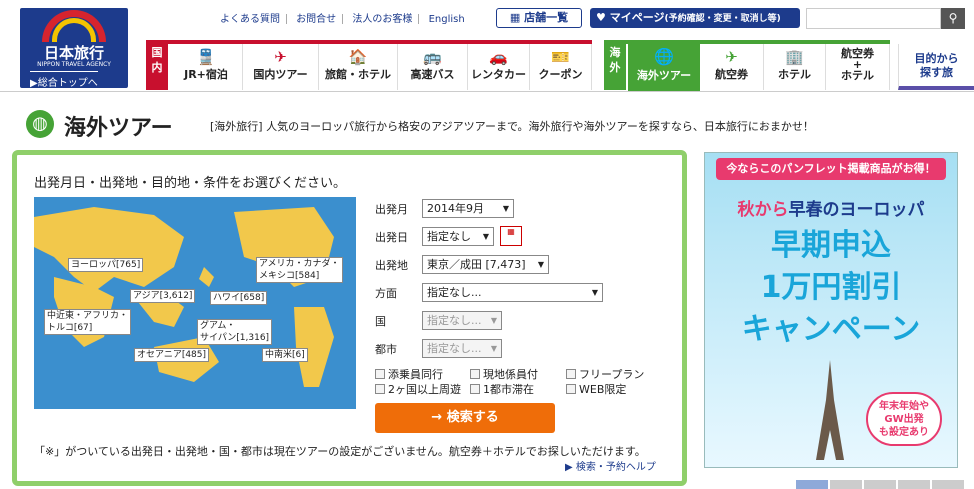 The width and height of the screenshot is (974, 489). What do you see at coordinates (468, 208) in the screenshot?
I see `month-select: 2014年9月 ▼` at bounding box center [468, 208].